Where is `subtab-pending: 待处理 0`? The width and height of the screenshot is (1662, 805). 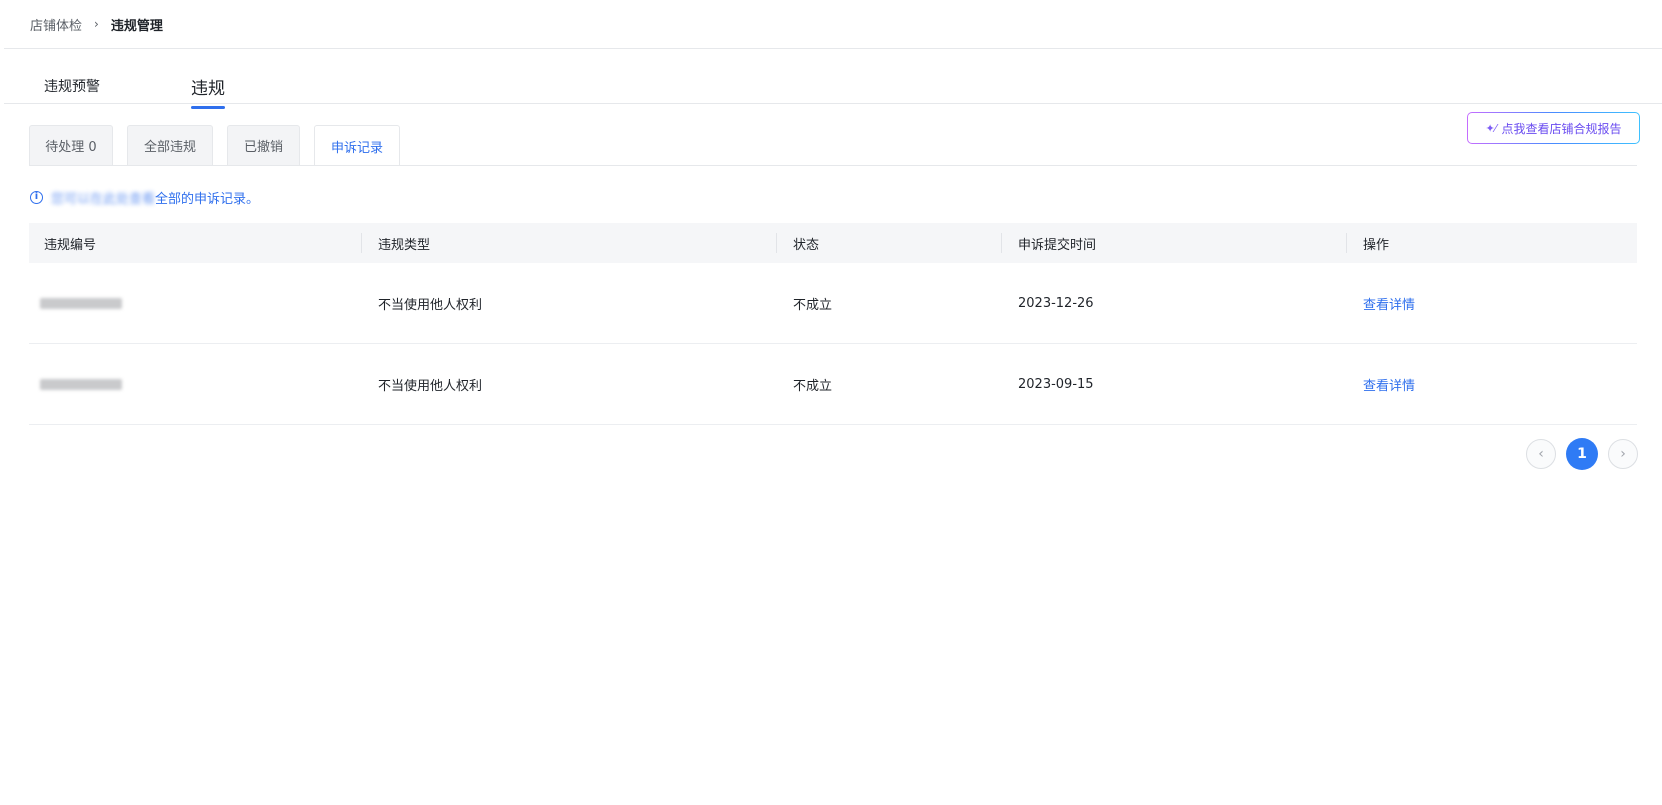 subtab-pending: 待处理 0 is located at coordinates (71, 145).